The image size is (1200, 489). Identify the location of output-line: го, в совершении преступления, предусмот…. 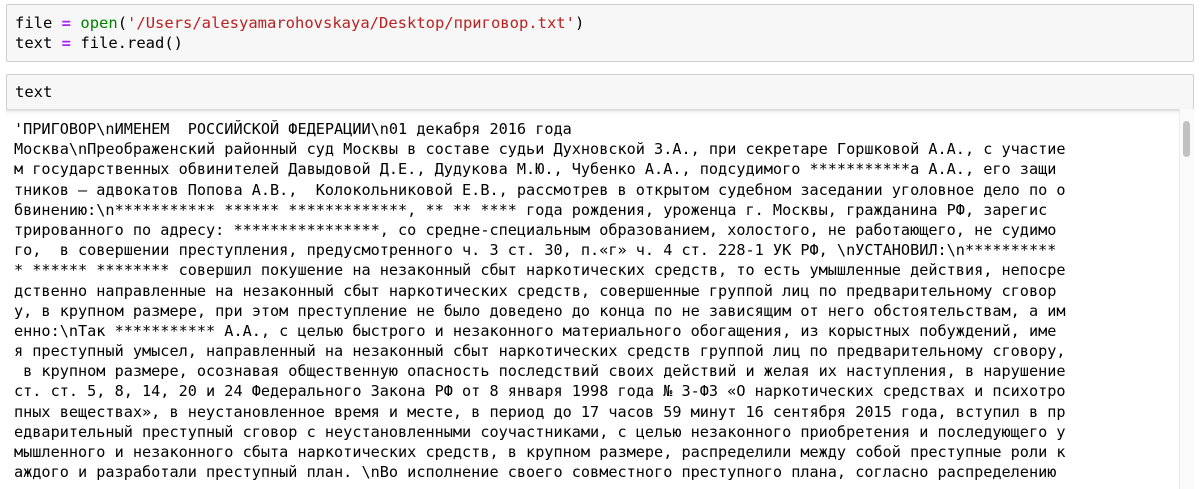
(535, 250).